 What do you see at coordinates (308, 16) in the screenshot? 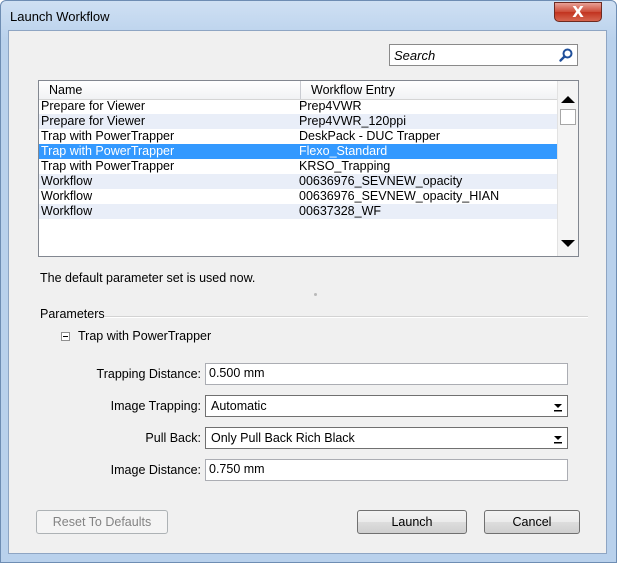
I see `title-bar: Launch Workflow X` at bounding box center [308, 16].